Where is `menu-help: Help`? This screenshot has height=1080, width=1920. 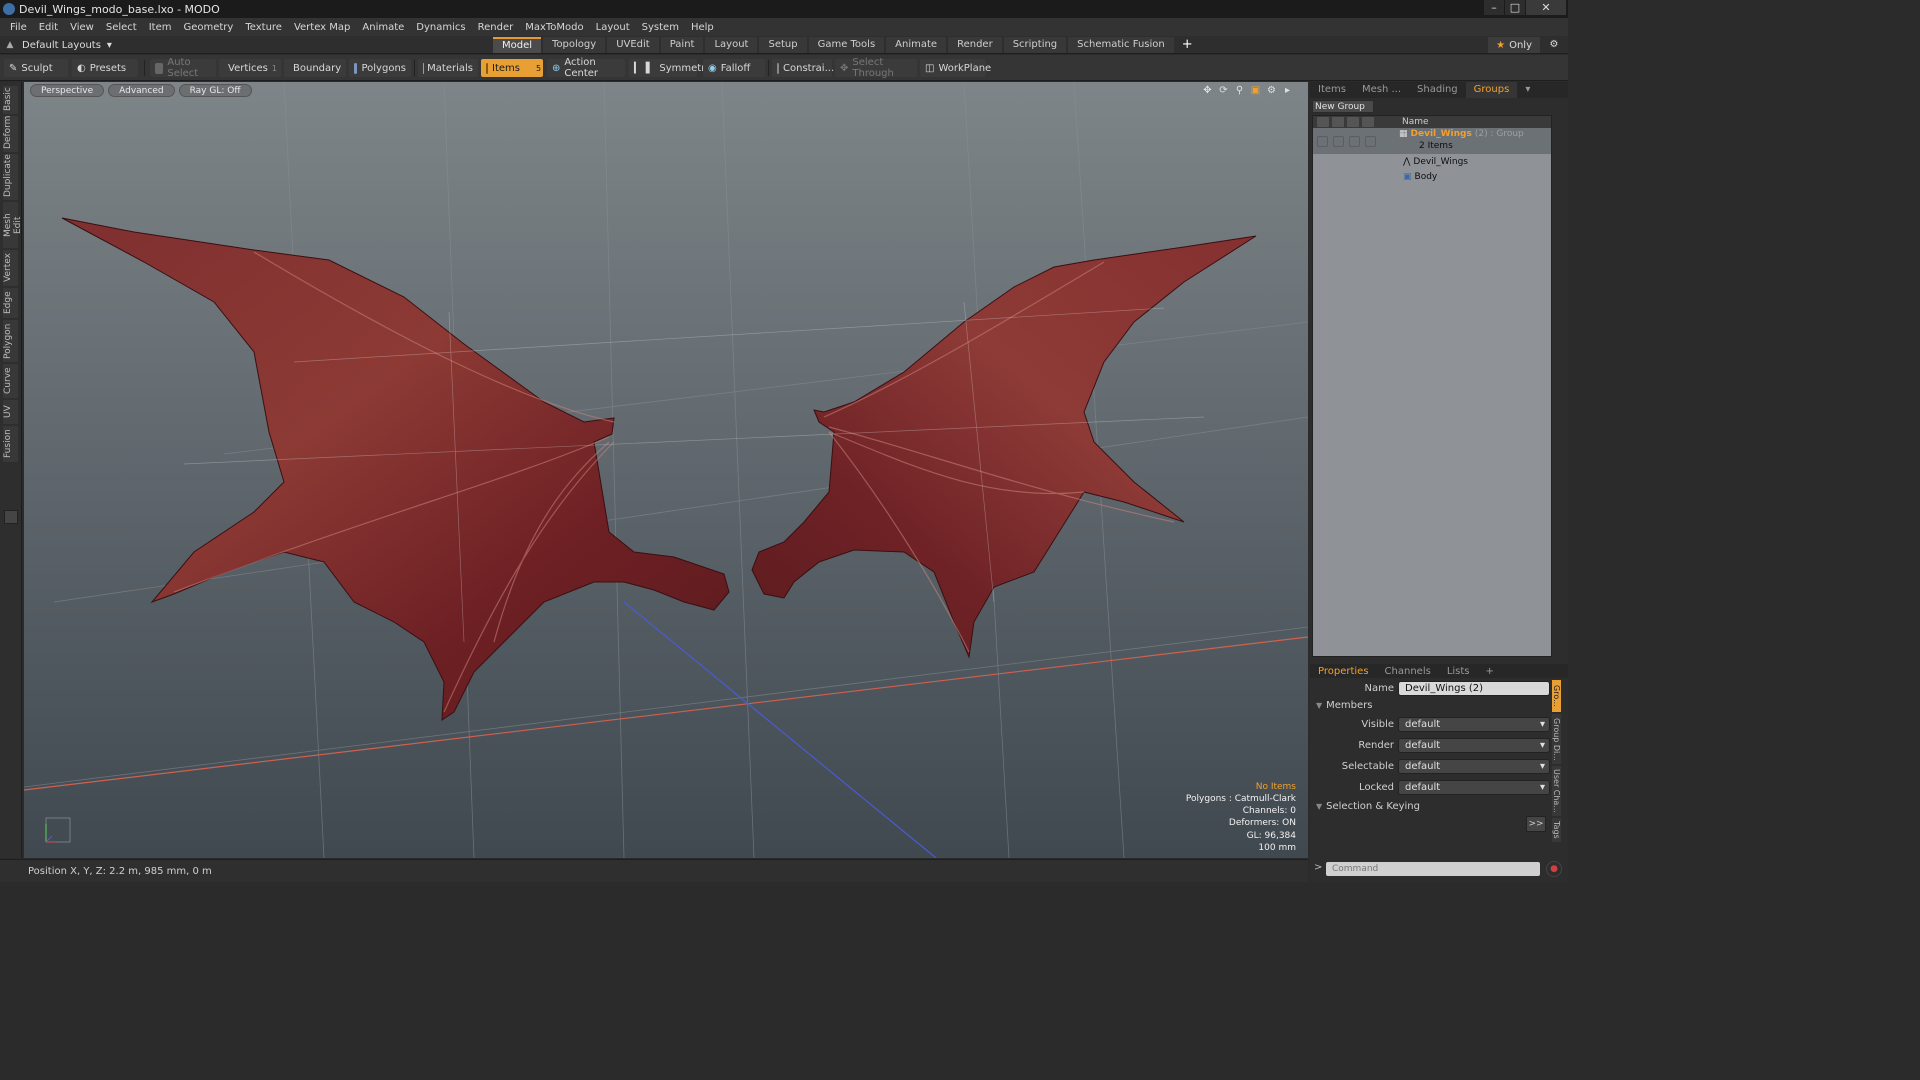
menu-help: Help is located at coordinates (702, 27).